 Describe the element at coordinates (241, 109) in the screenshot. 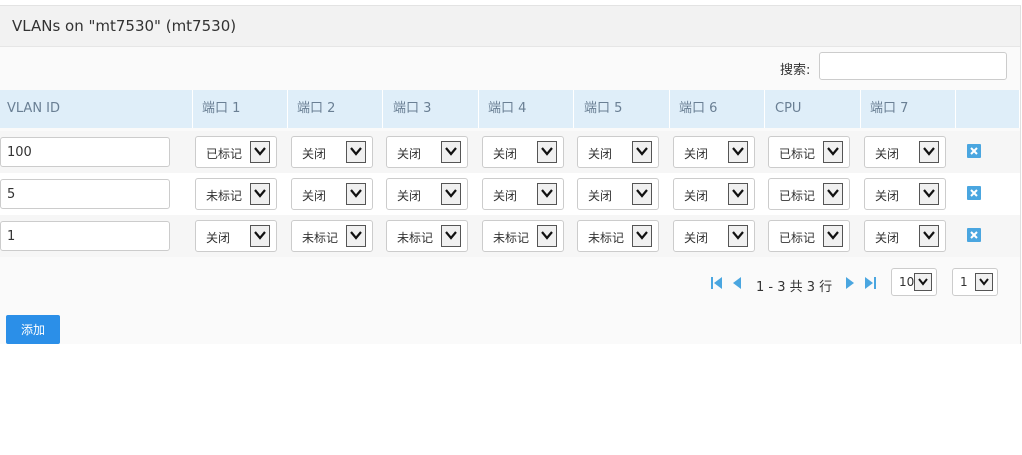

I see `column-header-port-1: 端口 1` at that location.